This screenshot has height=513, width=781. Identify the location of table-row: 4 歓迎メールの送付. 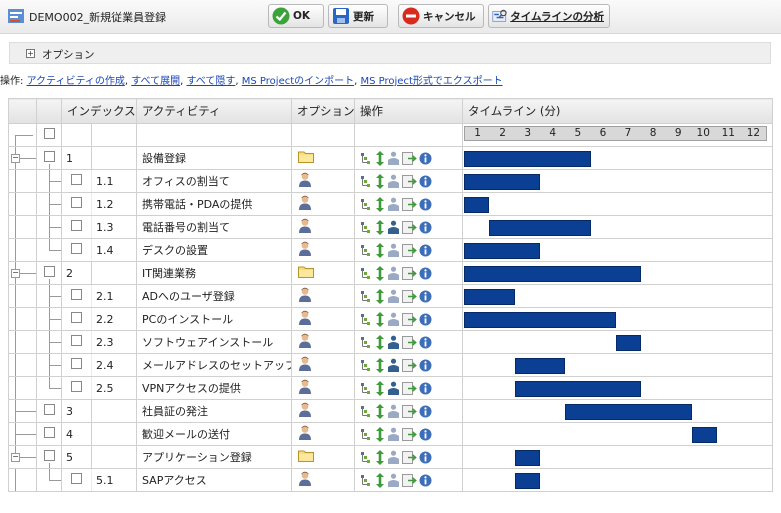
(390, 434).